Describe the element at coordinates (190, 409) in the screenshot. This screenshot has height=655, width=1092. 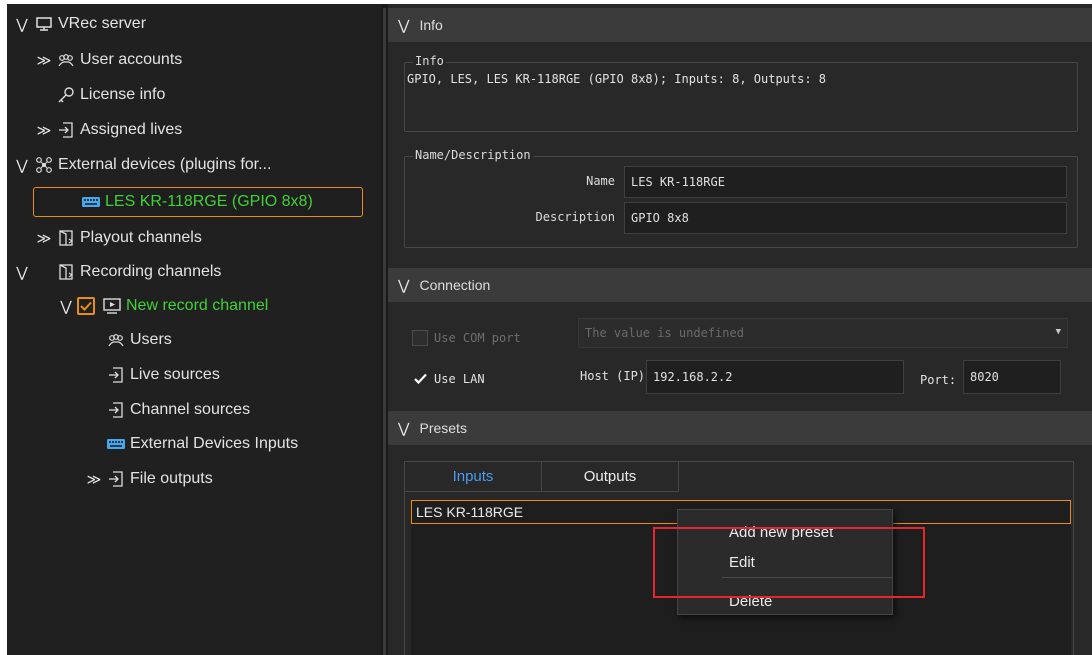
I see `tree-item-label: Channel sources` at that location.